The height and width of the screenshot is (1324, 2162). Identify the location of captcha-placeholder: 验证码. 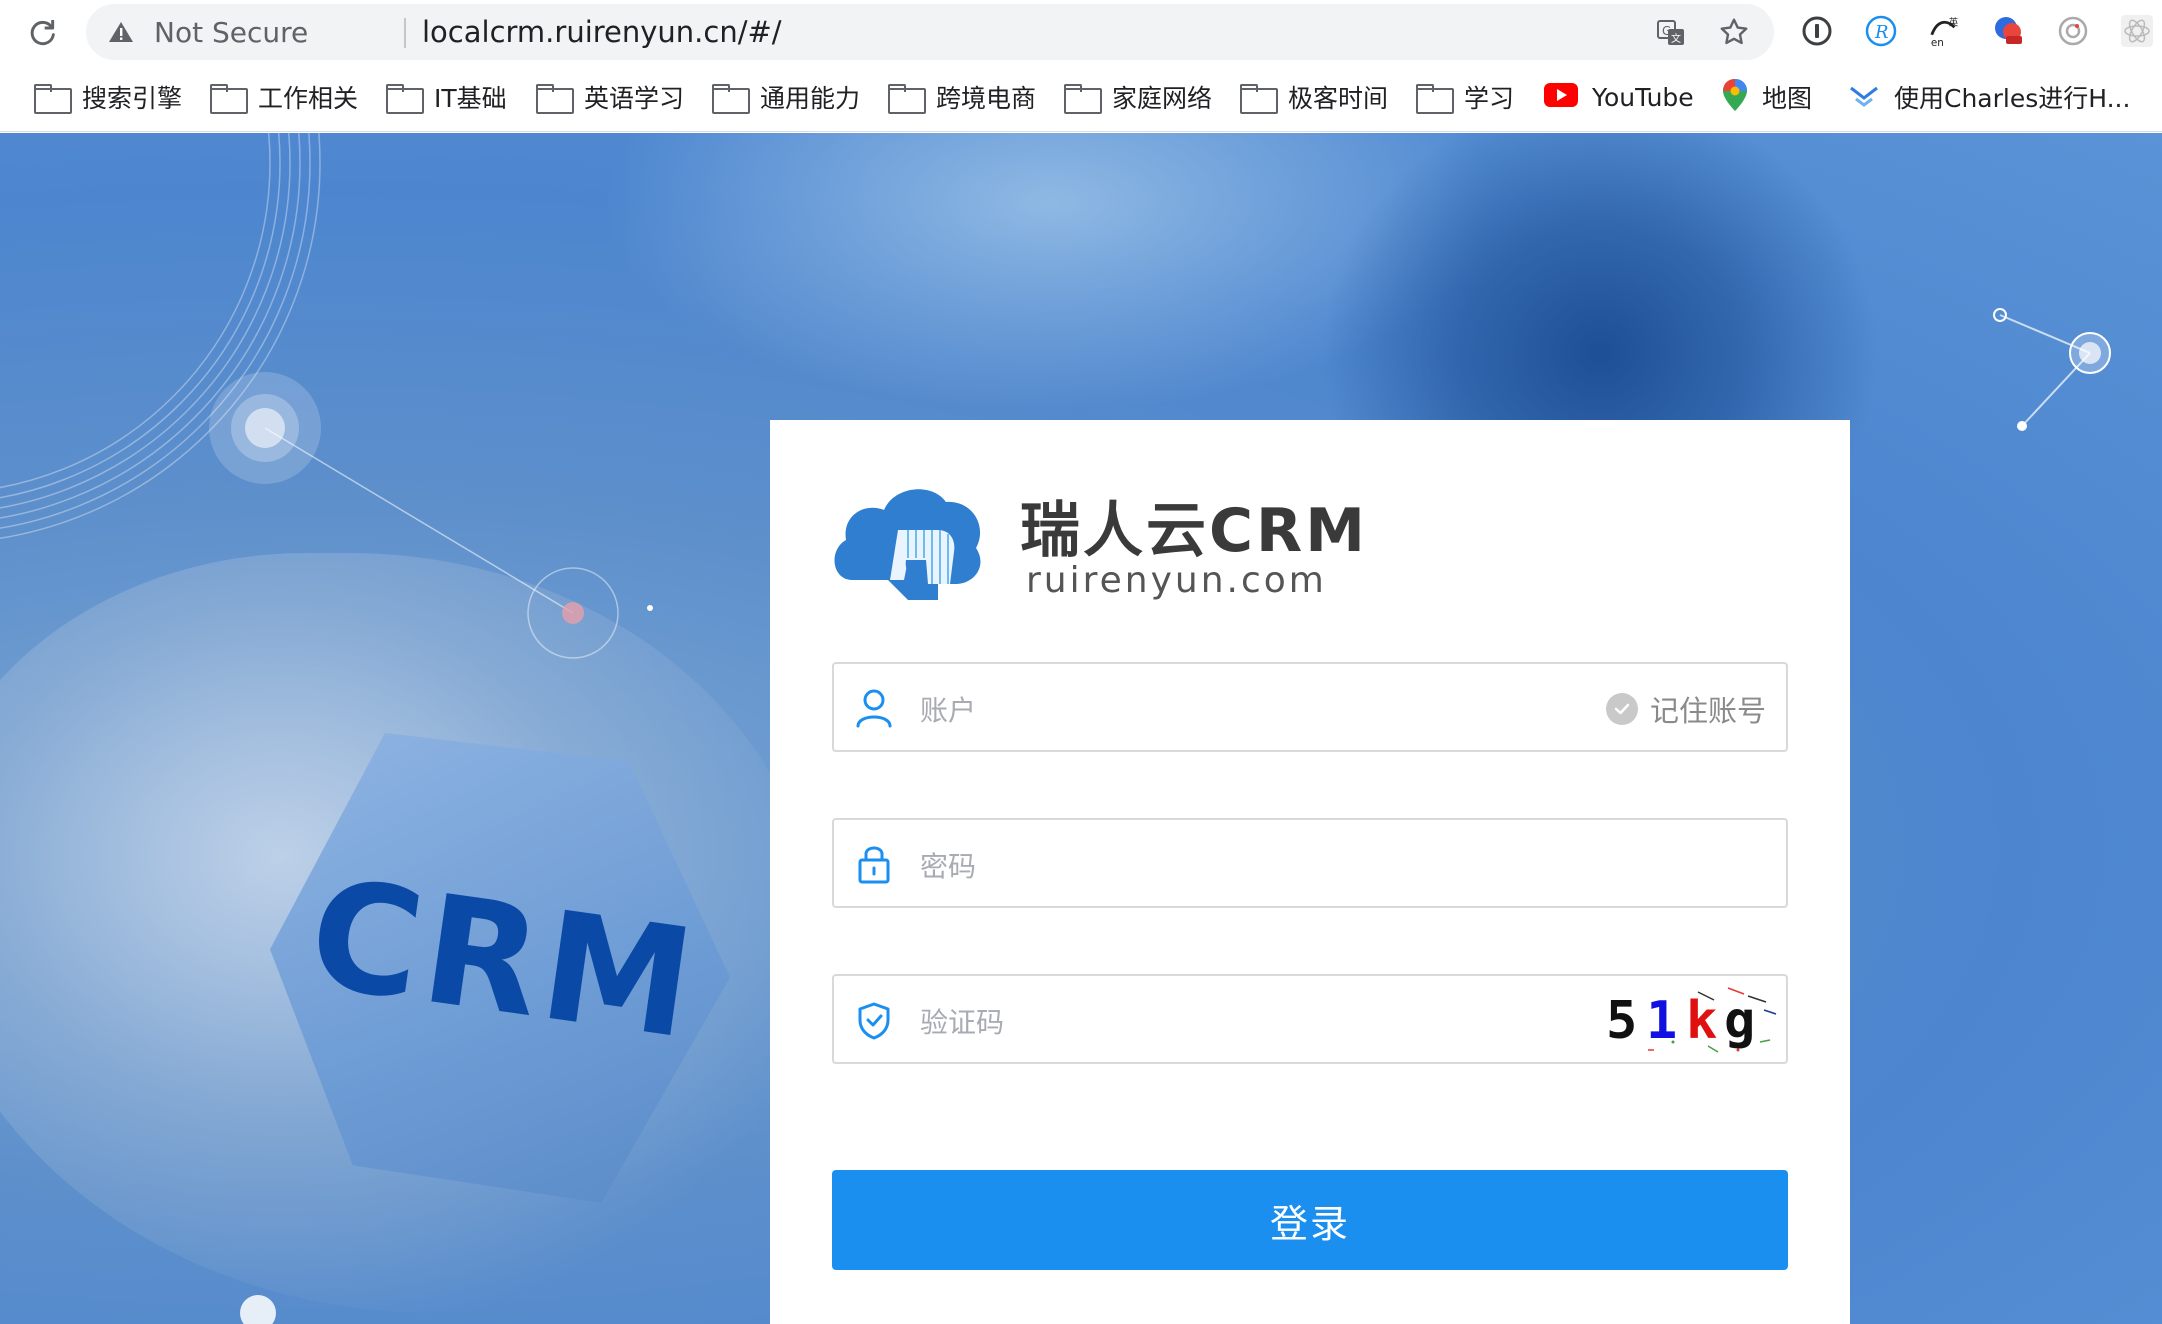
(962, 1022).